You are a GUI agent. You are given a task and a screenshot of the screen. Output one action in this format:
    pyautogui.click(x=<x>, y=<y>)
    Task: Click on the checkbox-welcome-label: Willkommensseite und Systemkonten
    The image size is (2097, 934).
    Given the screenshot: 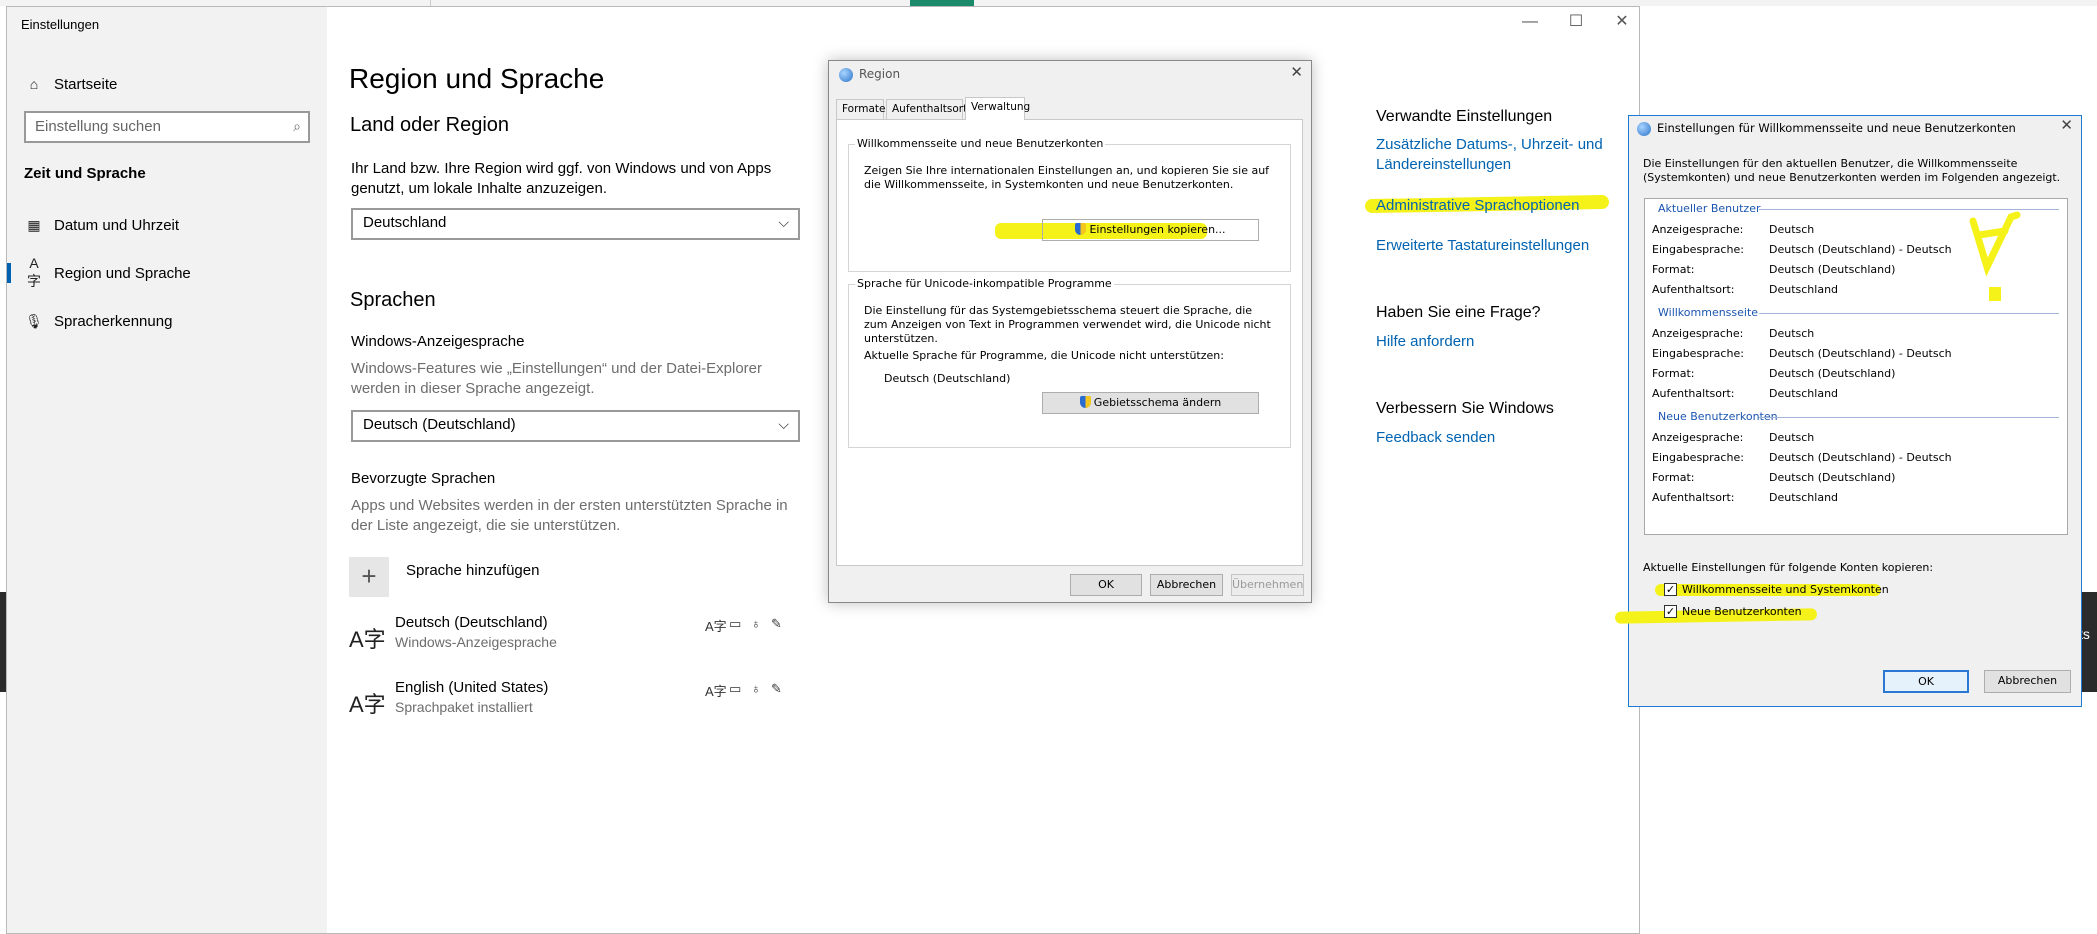 What is the action you would take?
    pyautogui.click(x=1785, y=589)
    